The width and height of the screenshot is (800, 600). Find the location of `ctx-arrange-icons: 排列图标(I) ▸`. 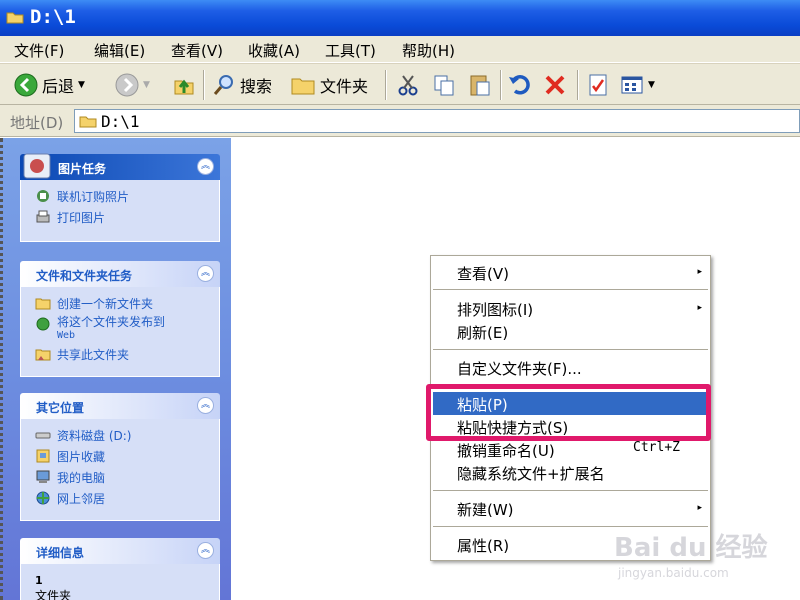

ctx-arrange-icons: 排列图标(I) ▸ is located at coordinates (570, 308).